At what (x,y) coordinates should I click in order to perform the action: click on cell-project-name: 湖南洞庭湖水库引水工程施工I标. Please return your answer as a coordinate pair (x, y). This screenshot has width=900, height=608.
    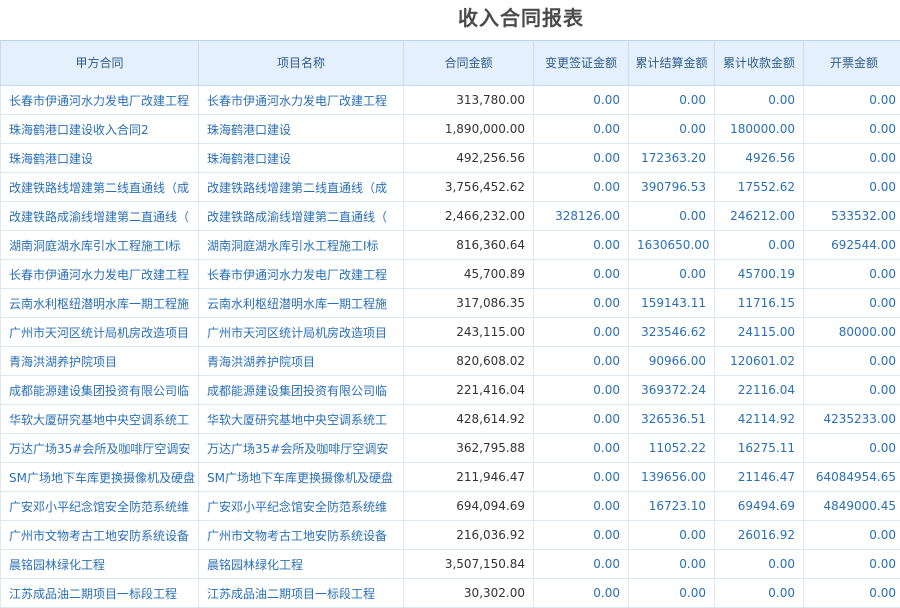
    Looking at the image, I should click on (301, 245).